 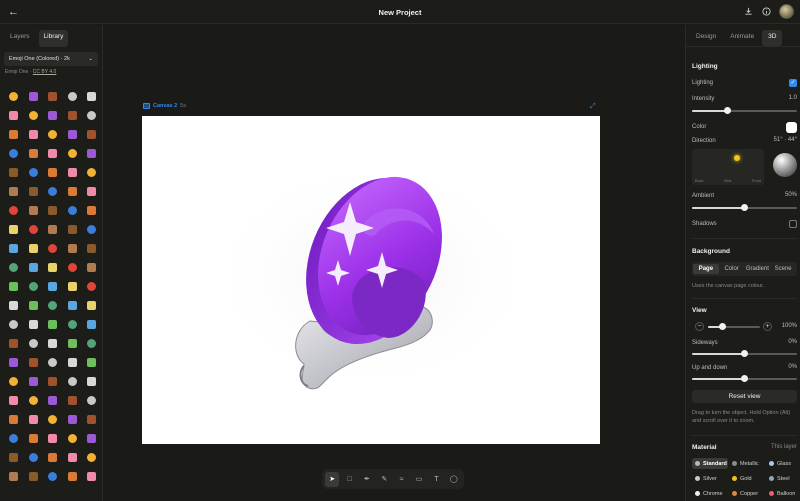 What do you see at coordinates (51, 59) in the screenshot?
I see `emoji-set-dropdown: Emoji One (Colored) · 2k ⌄` at bounding box center [51, 59].